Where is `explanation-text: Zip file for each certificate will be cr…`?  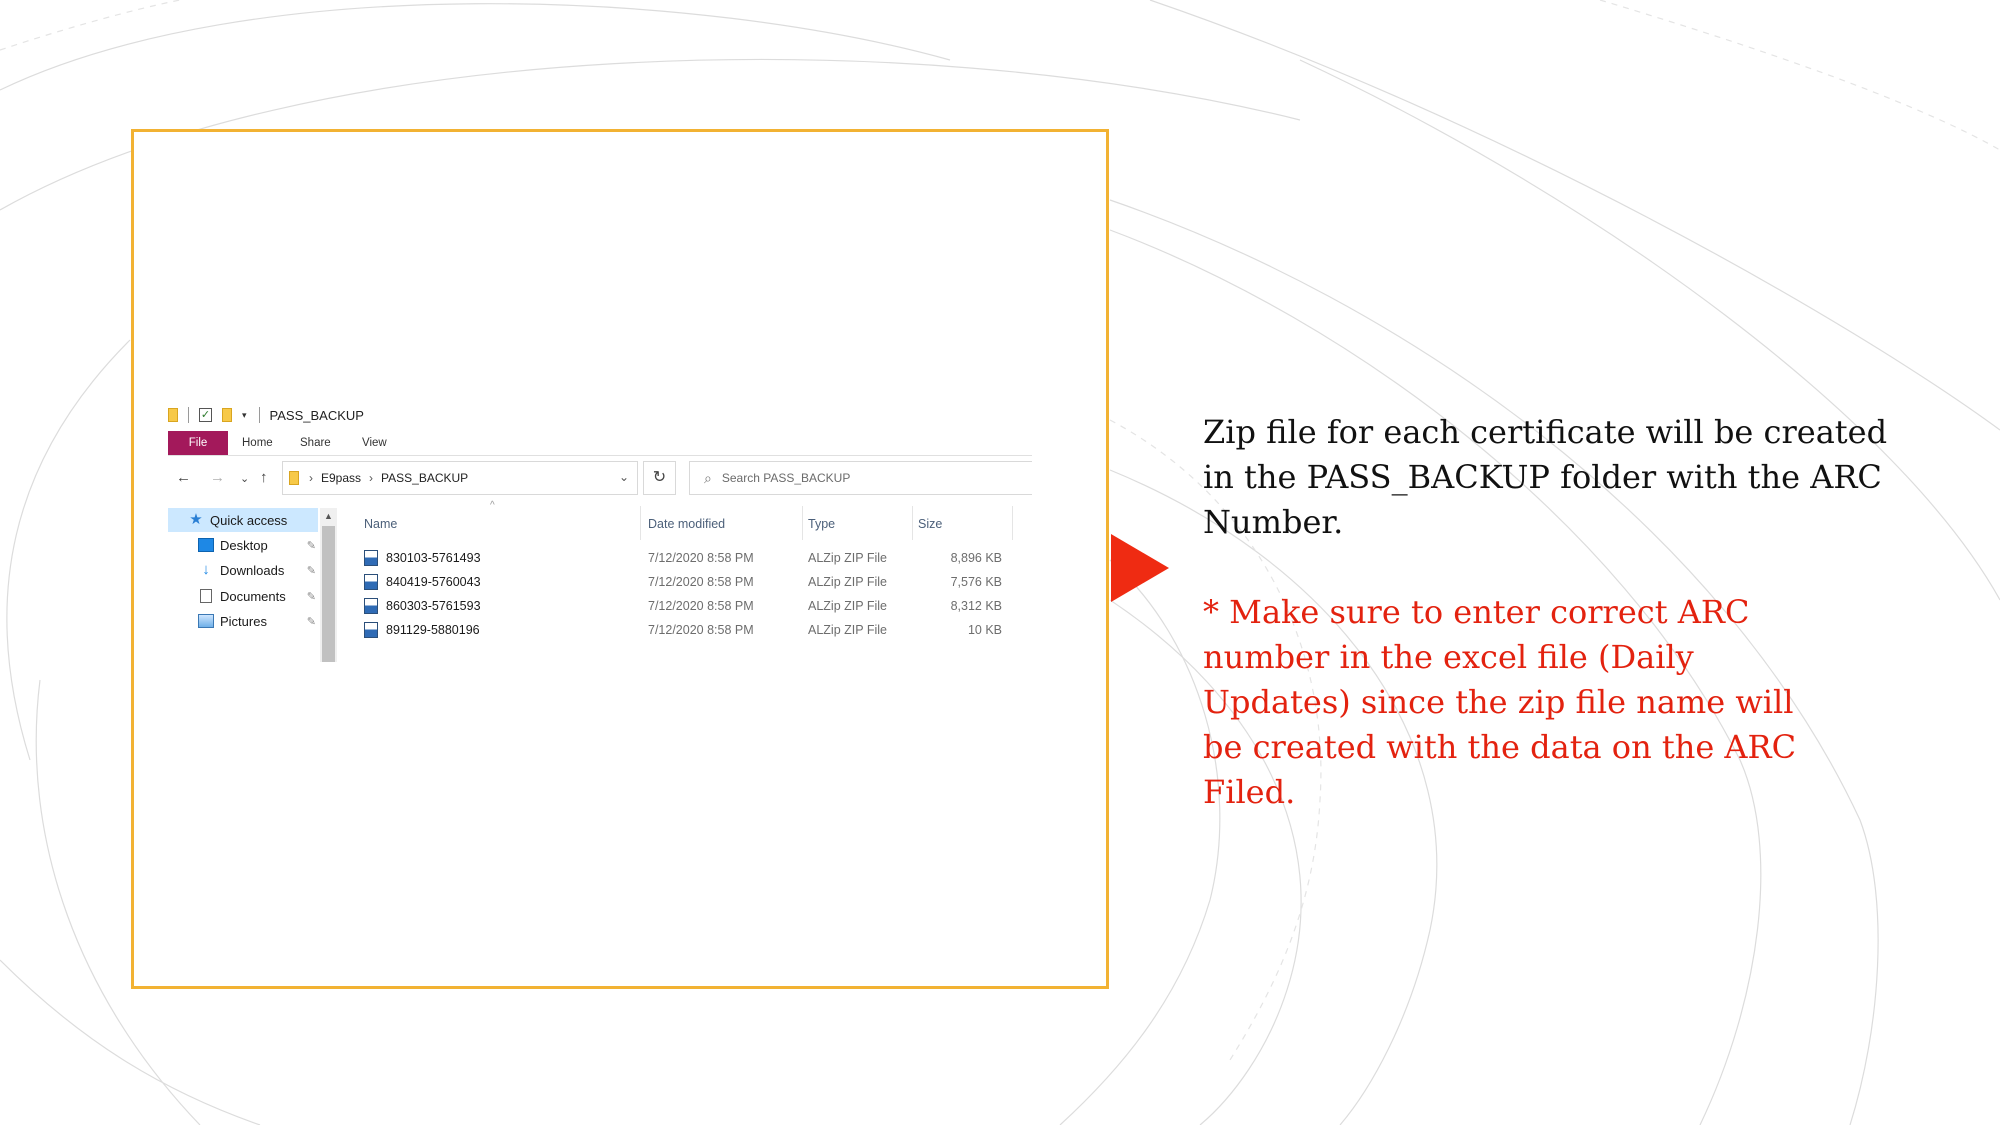 explanation-text: Zip file for each certificate will be cr… is located at coordinates (1545, 477).